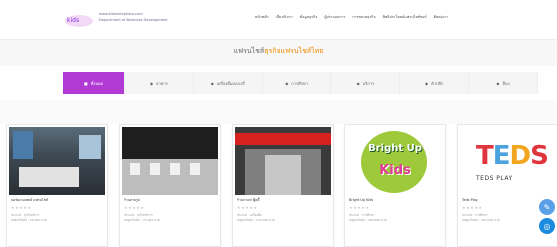 This screenshot has height=247, width=557. I want to click on messenger-icon: ◎, so click(547, 226).